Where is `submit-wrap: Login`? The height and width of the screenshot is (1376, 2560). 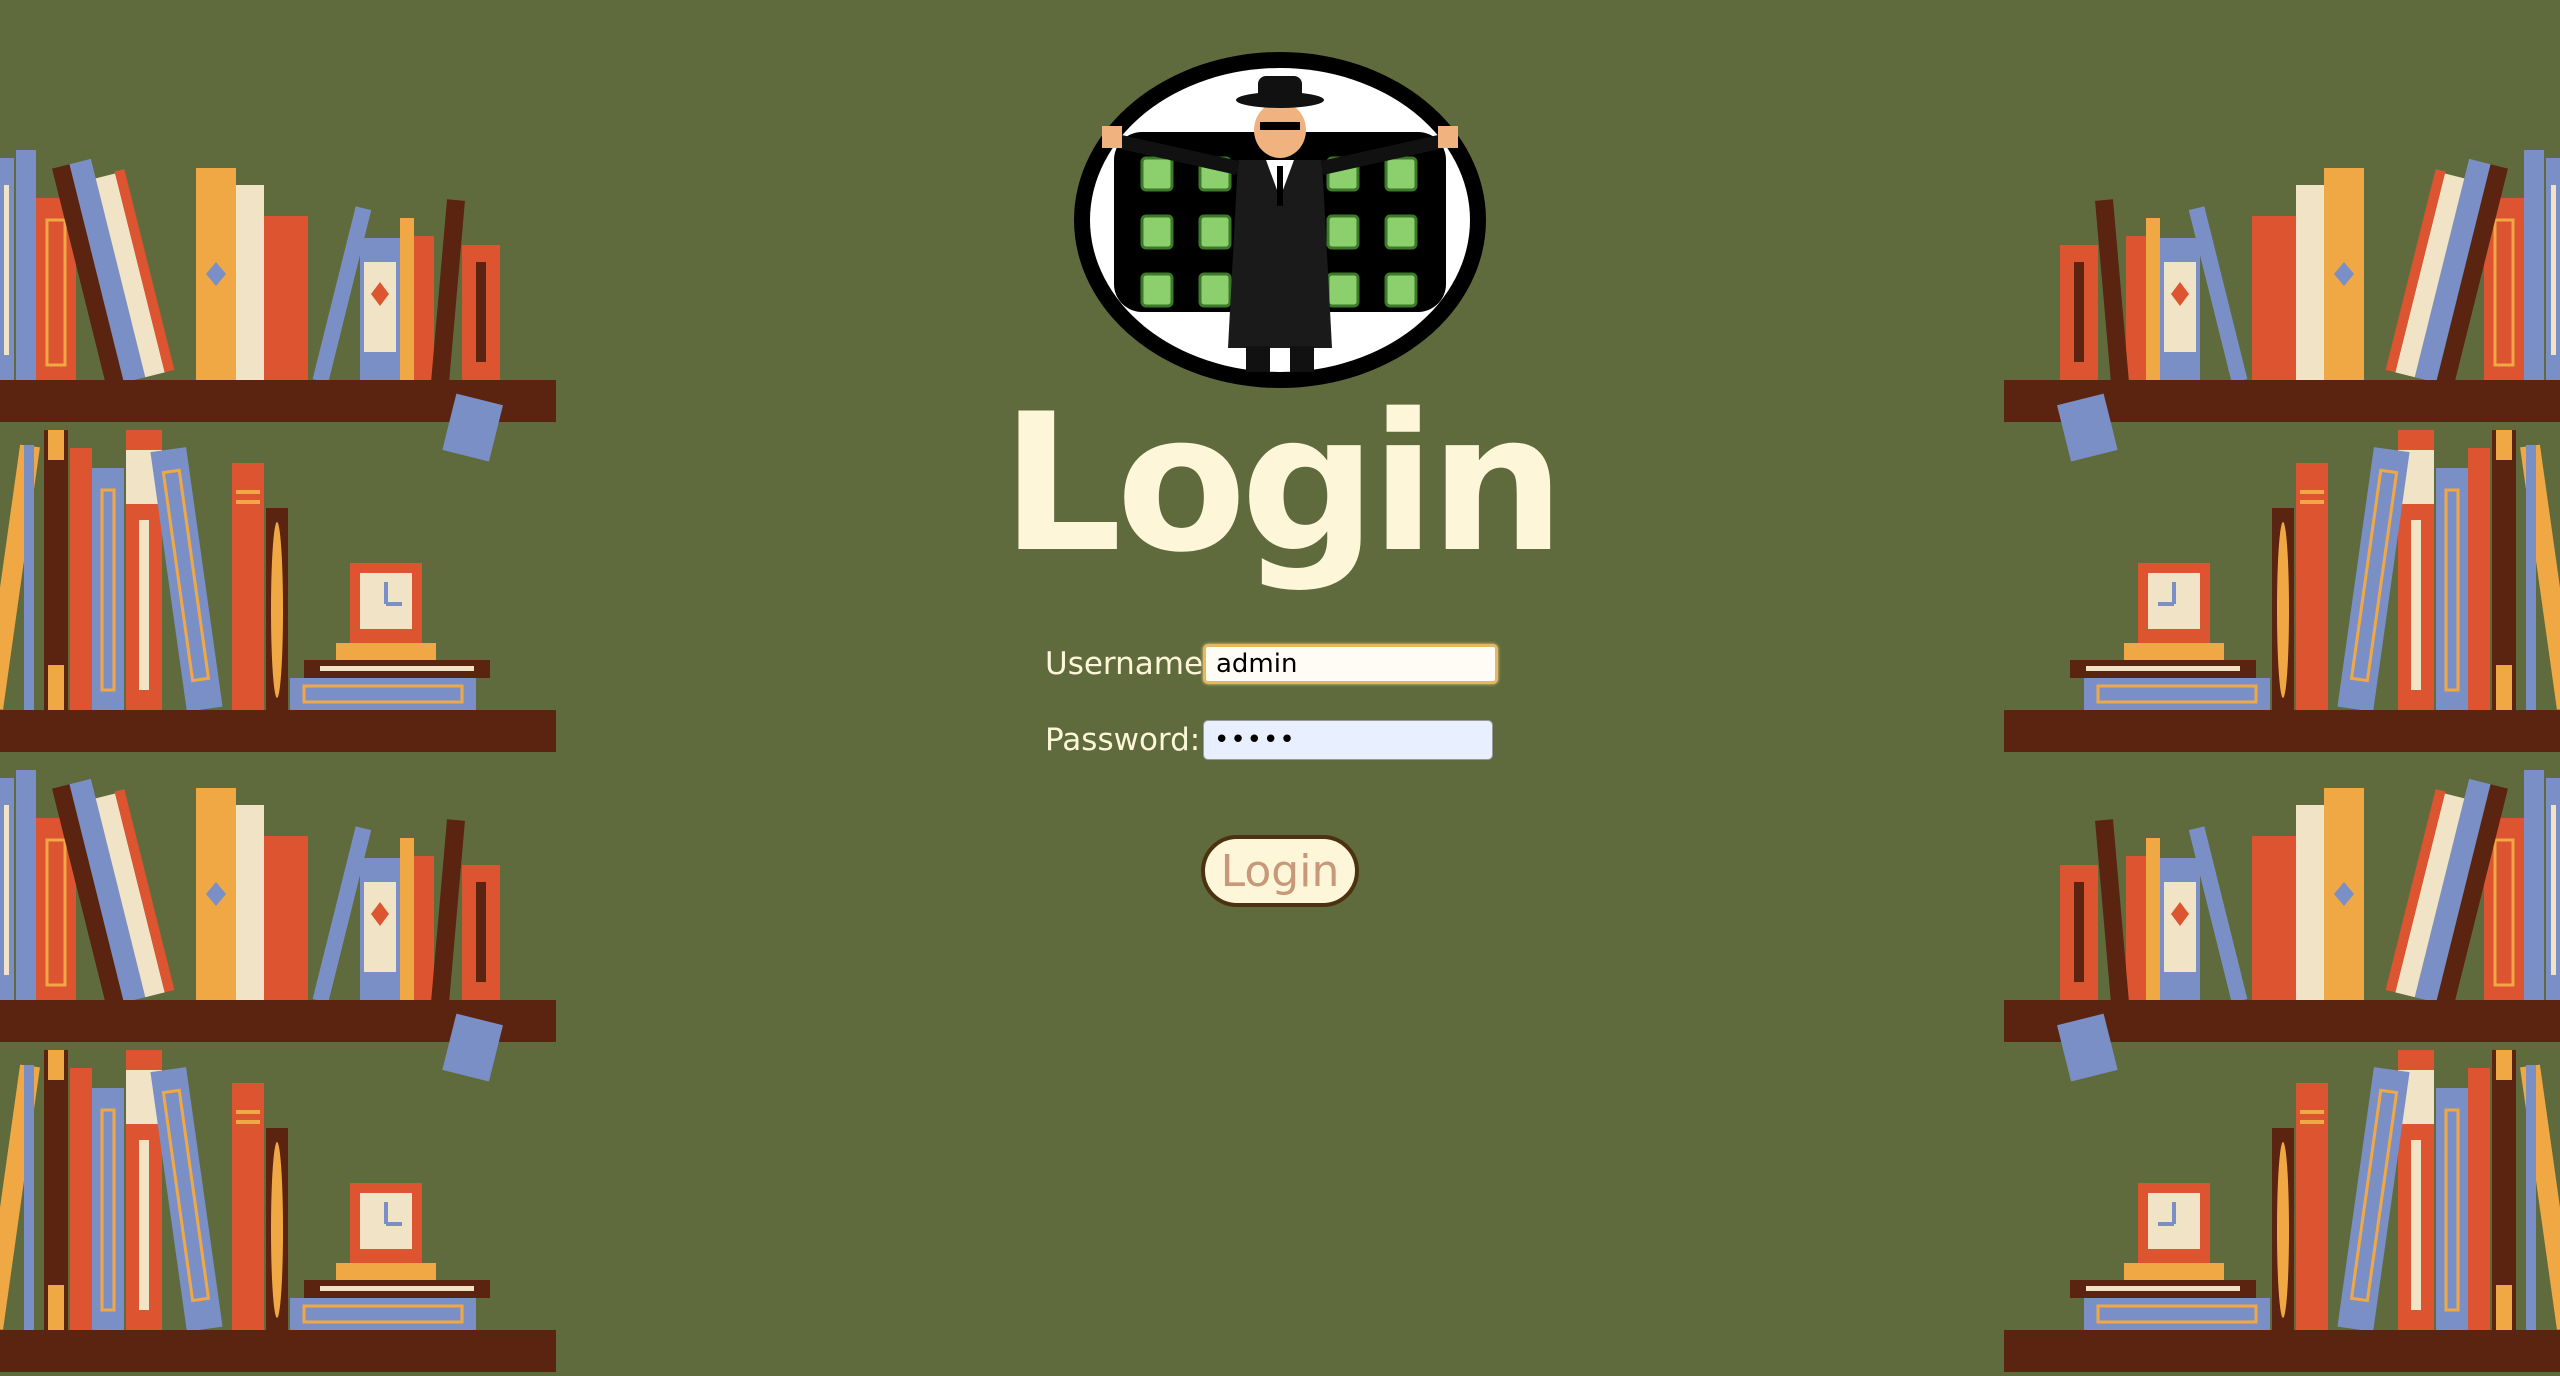
submit-wrap: Login is located at coordinates (1280, 871).